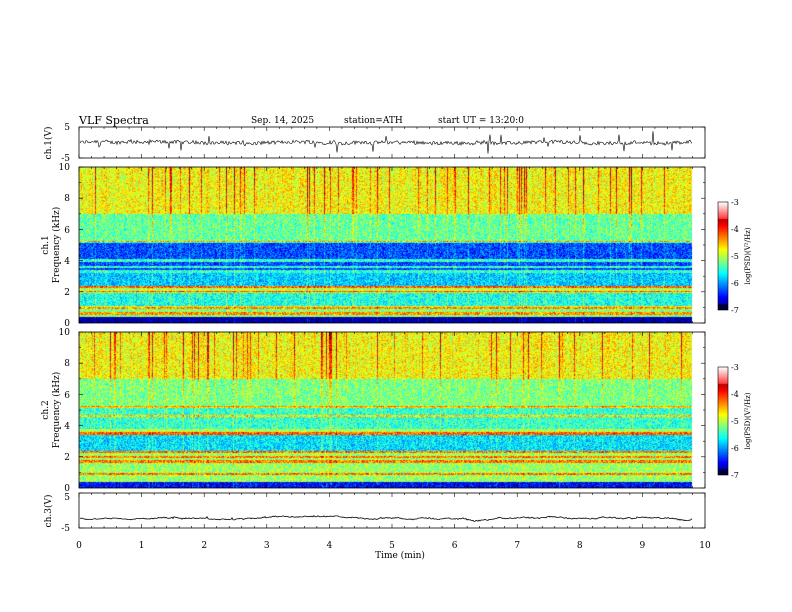  I want to click on ch1-ytick-2: 2, so click(67, 293).